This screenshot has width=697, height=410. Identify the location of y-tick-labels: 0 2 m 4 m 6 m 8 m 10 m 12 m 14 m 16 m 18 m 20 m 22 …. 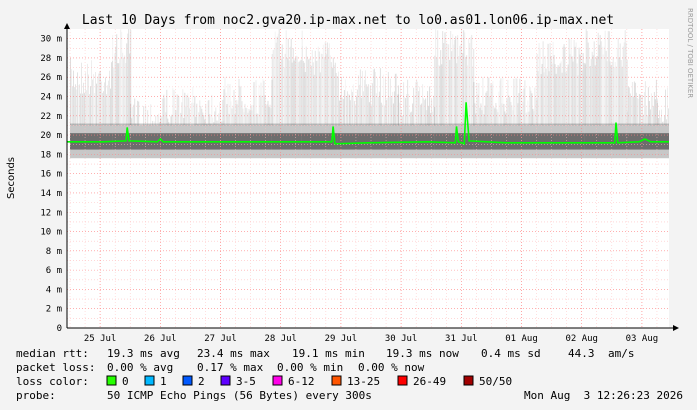
(51, 184).